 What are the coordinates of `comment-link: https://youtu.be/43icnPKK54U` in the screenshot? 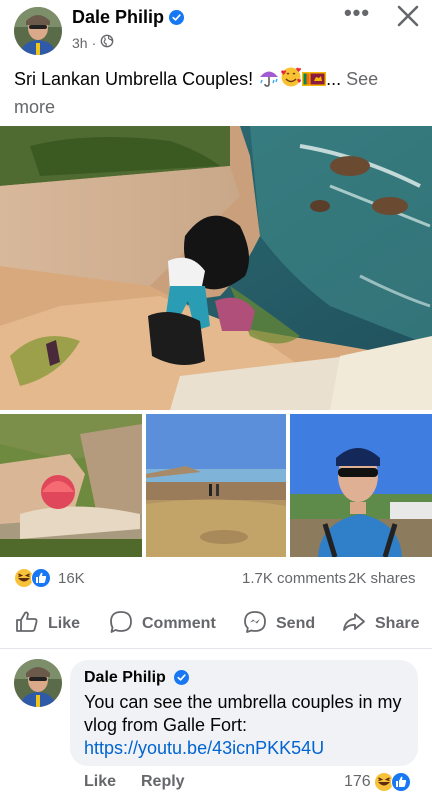 It's located at (204, 748).